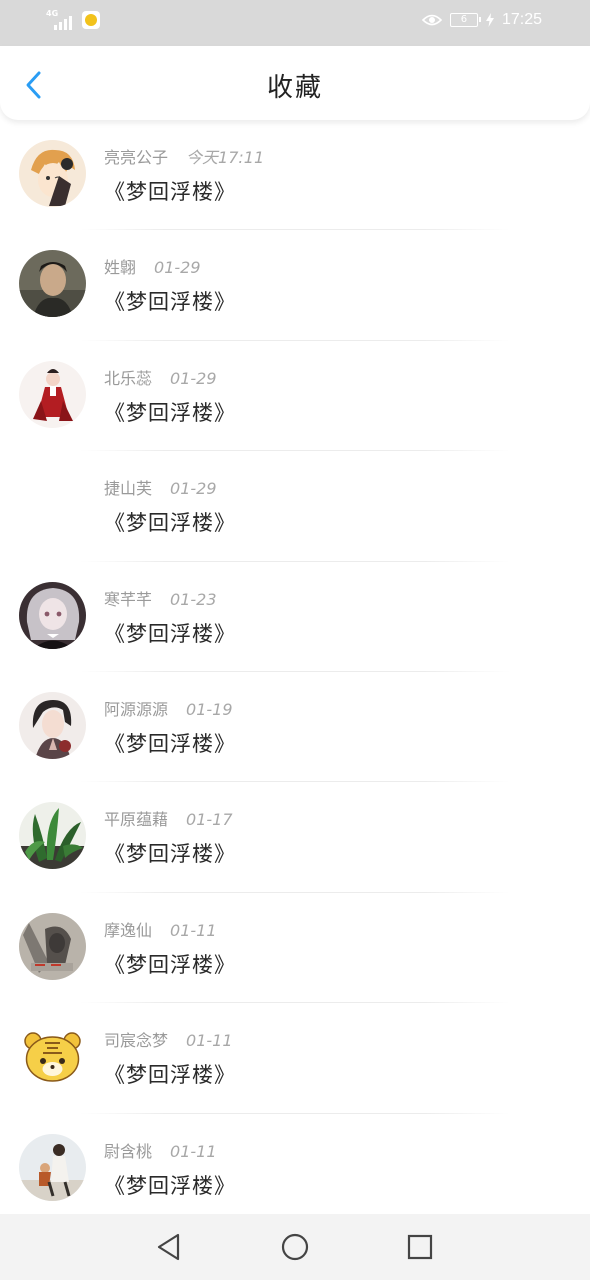  What do you see at coordinates (193, 599) in the screenshot?
I see `item-date: 01-23` at bounding box center [193, 599].